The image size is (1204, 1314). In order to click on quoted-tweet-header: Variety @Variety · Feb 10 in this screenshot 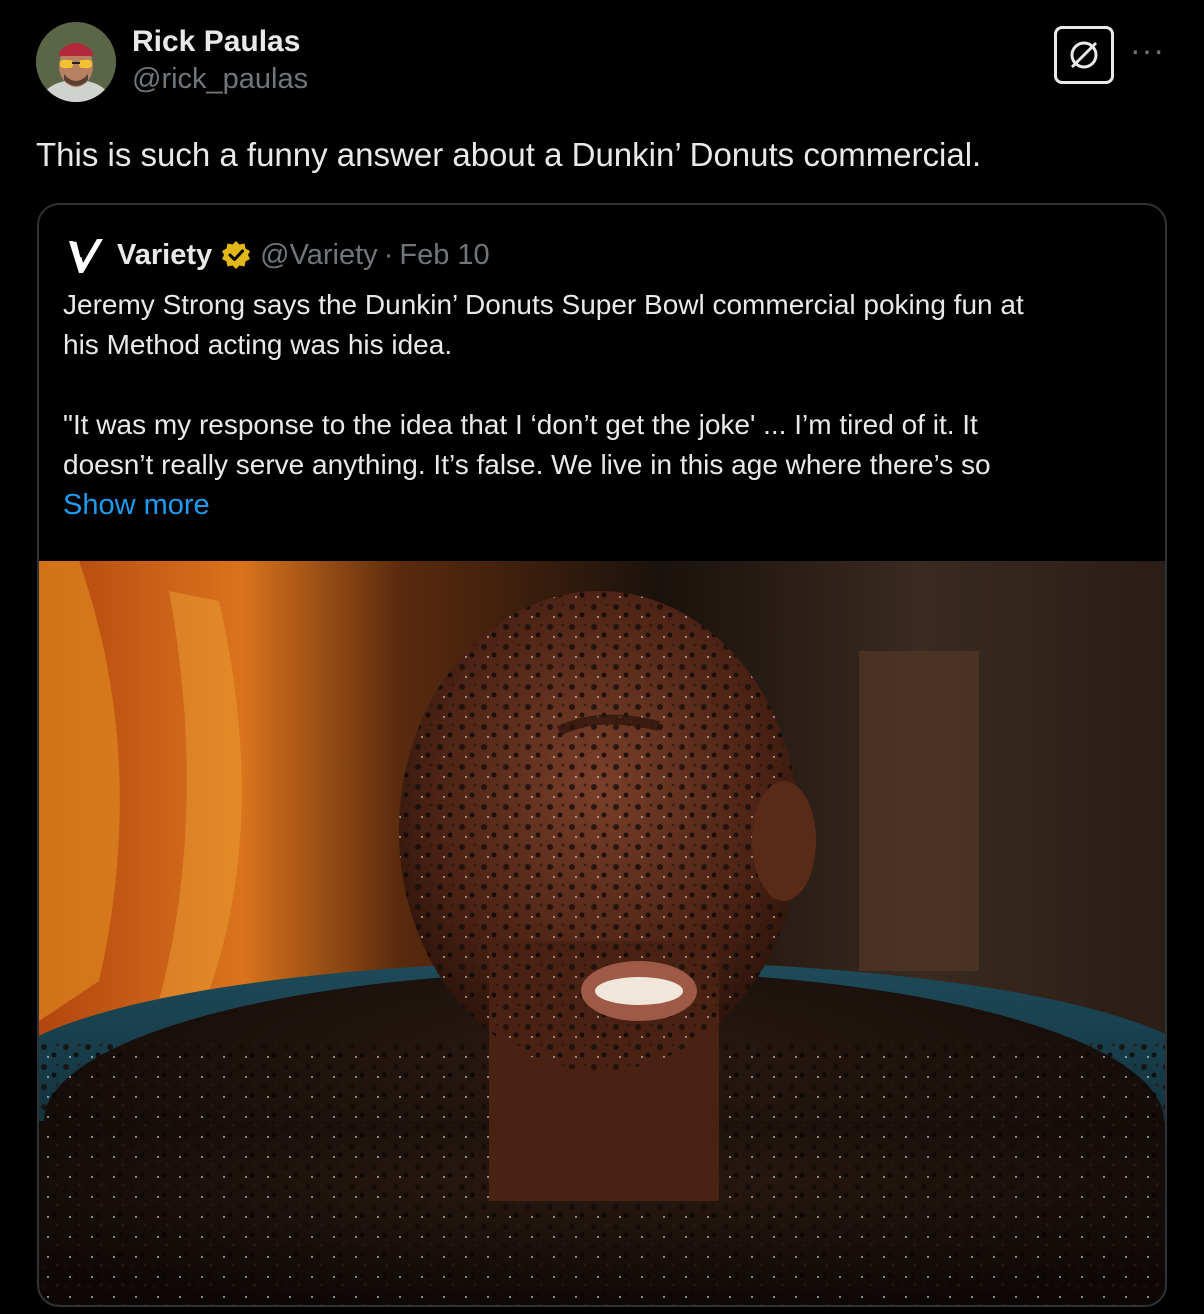, I will do `click(276, 255)`.